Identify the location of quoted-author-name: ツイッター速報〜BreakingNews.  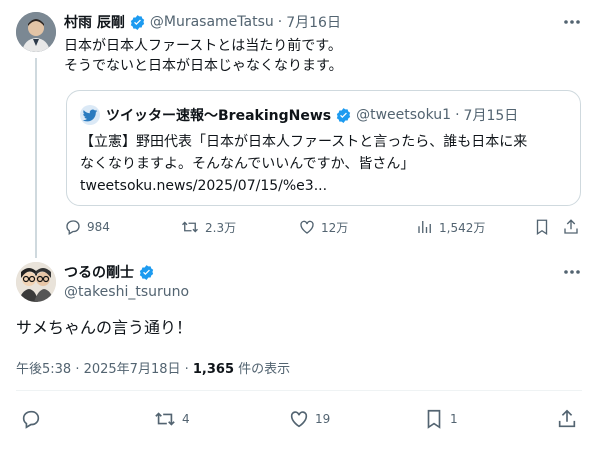
(219, 116).